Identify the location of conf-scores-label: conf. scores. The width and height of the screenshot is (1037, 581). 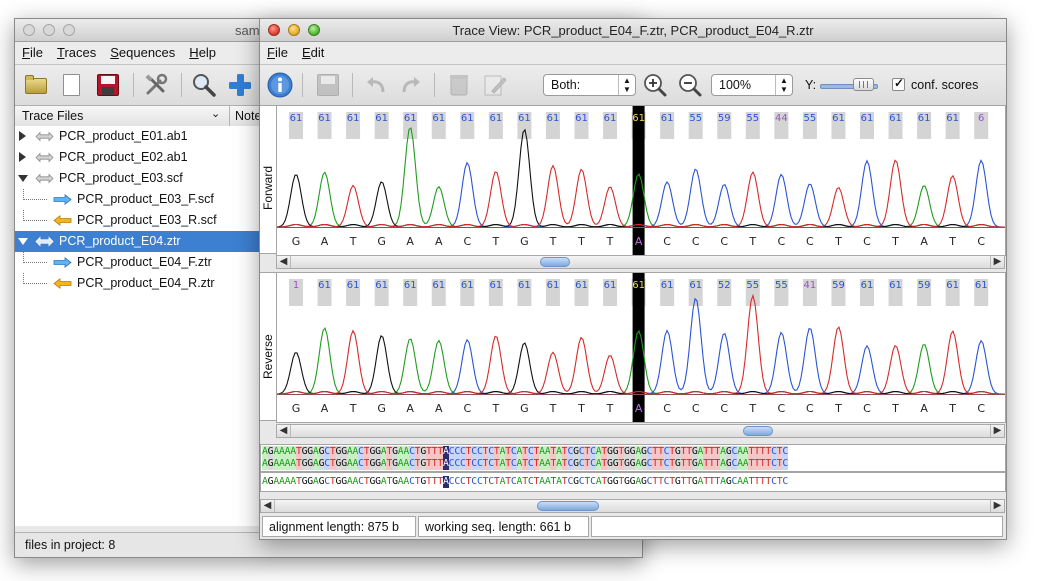
(944, 85).